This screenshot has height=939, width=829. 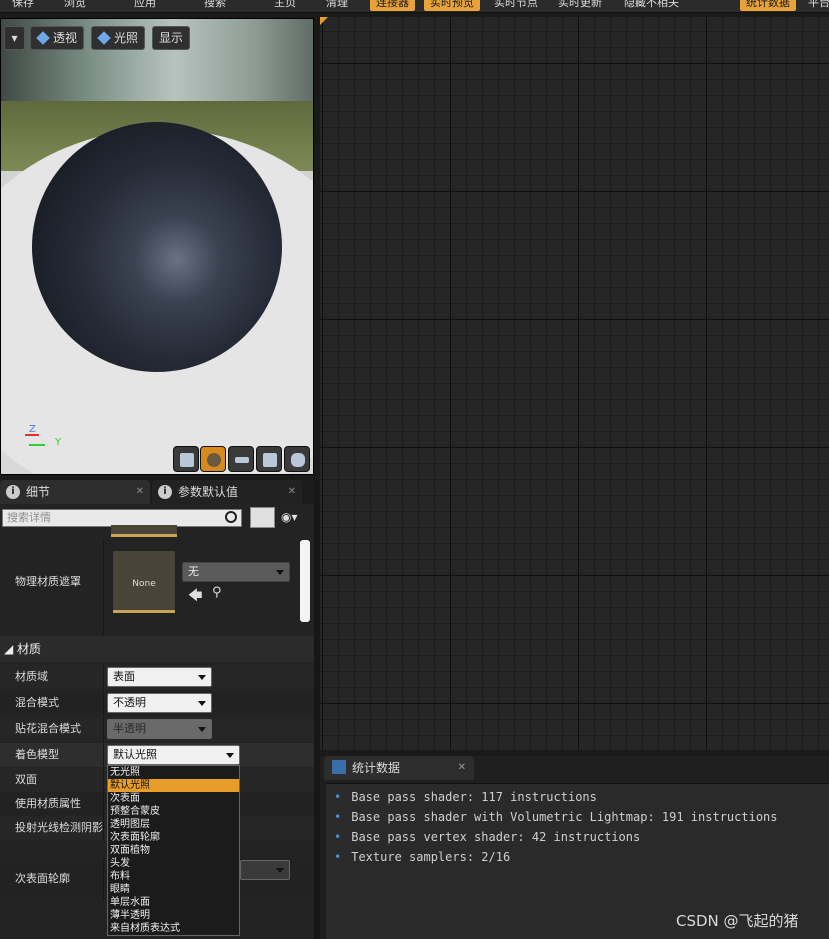 I want to click on tab-param-defaults: i 参数默认值 ✕, so click(x=227, y=492).